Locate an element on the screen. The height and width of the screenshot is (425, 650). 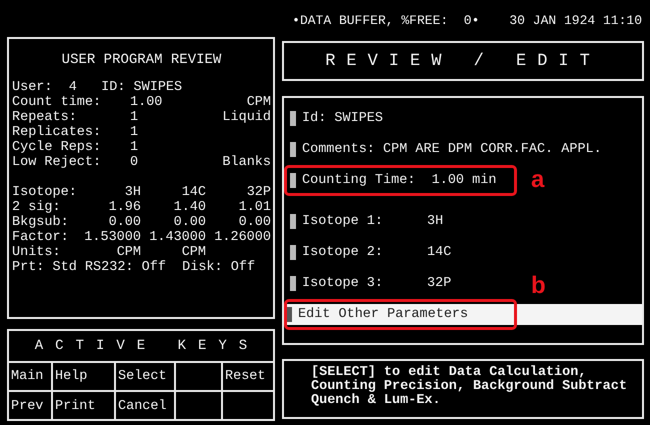
function-key: Select is located at coordinates (142, 376).